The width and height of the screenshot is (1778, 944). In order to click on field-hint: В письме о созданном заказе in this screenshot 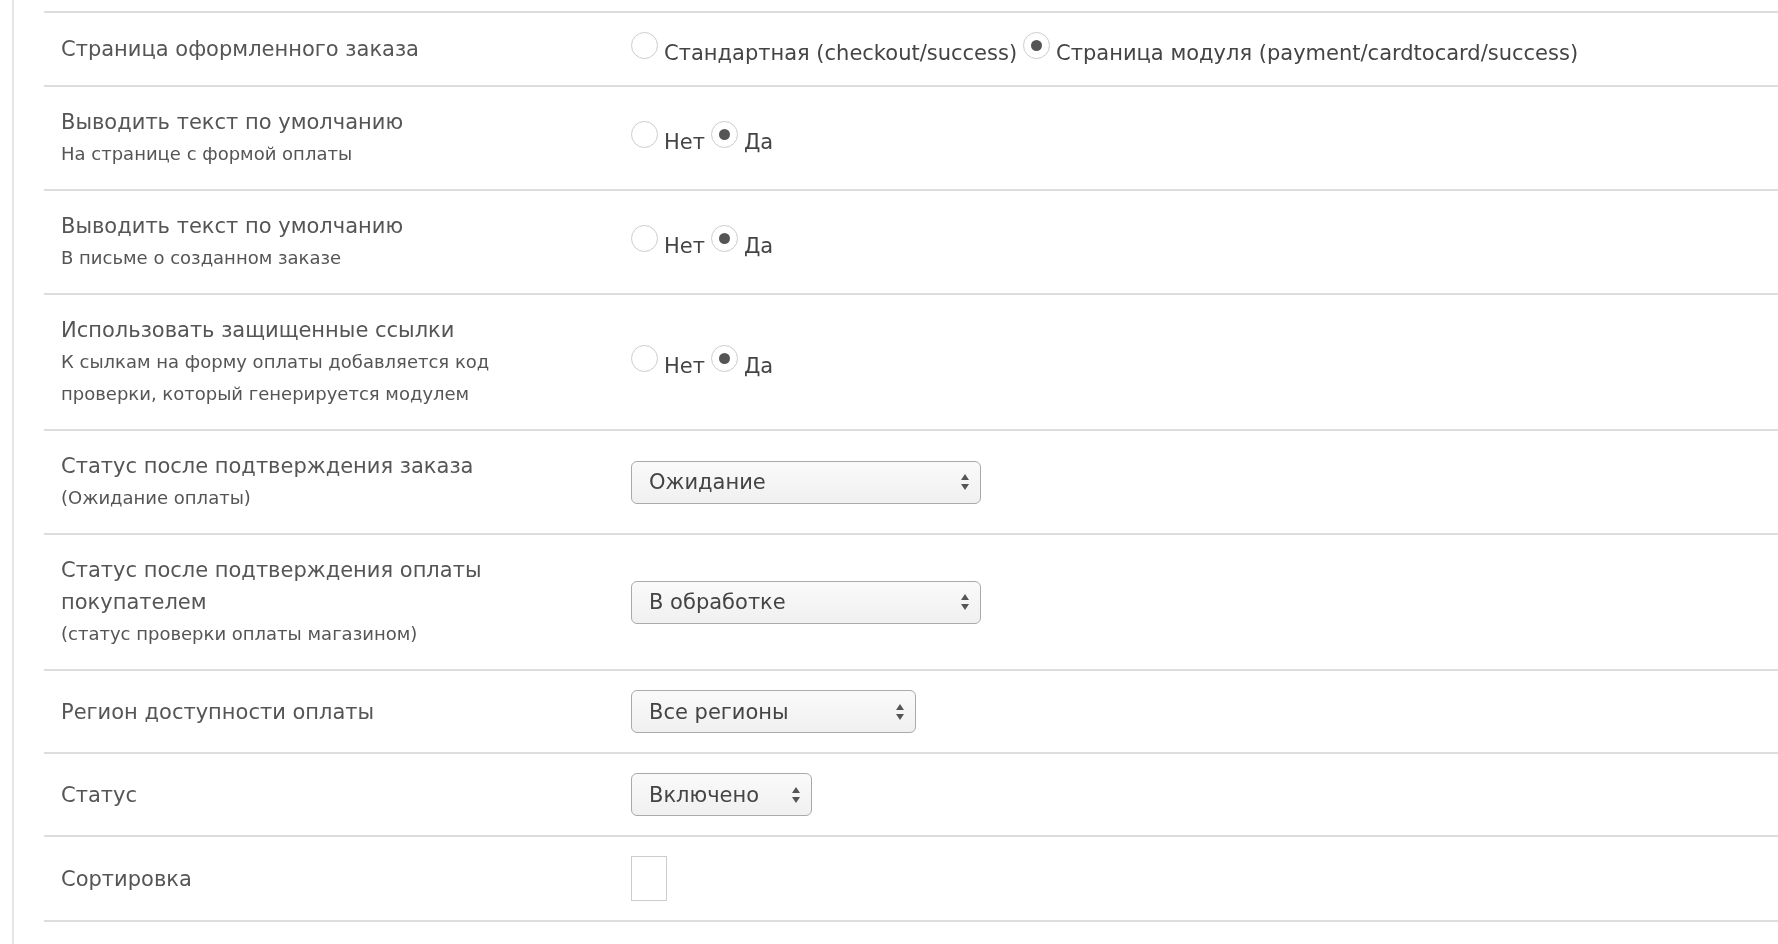, I will do `click(202, 258)`.